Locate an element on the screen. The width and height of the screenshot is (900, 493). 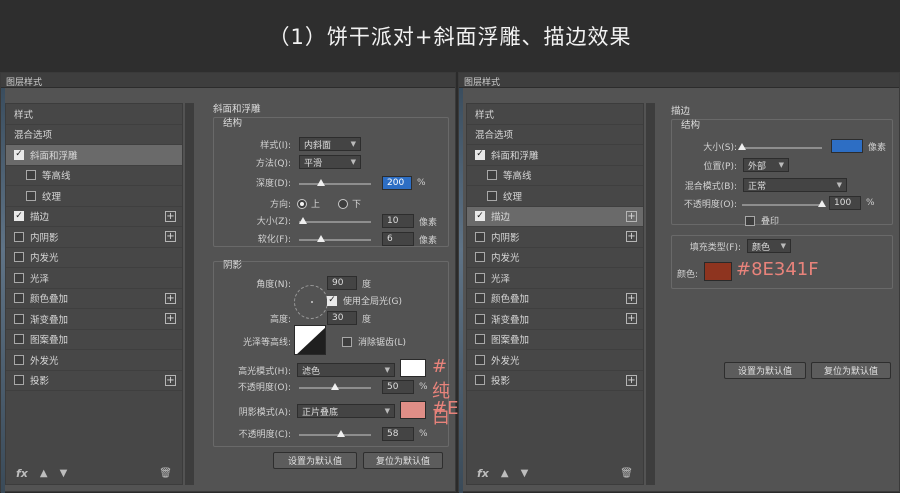
shadow-color-swatch is located at coordinates (413, 410).